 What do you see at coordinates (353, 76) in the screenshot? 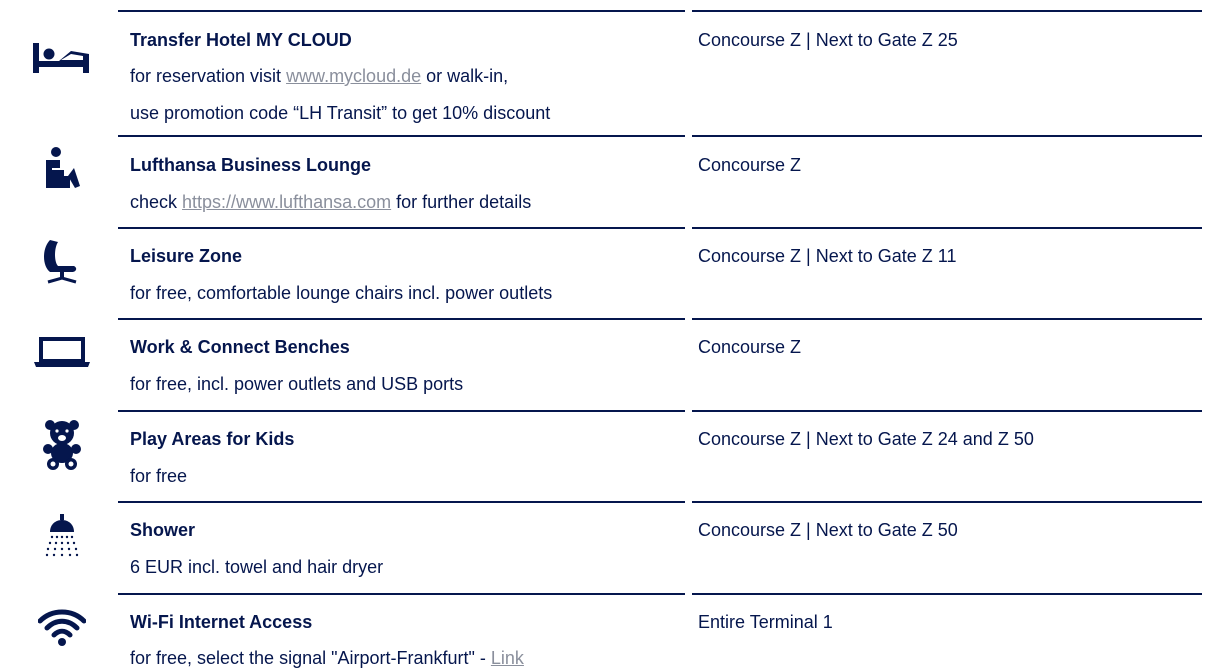
I see `mycloud-link: www.mycloud.de` at bounding box center [353, 76].